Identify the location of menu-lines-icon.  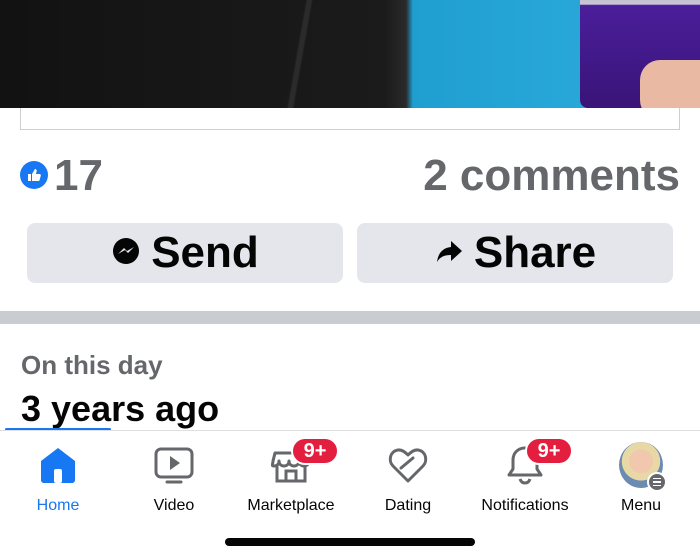
(657, 482).